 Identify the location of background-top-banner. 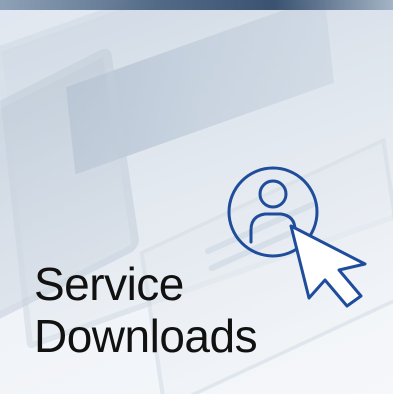
(196, 5).